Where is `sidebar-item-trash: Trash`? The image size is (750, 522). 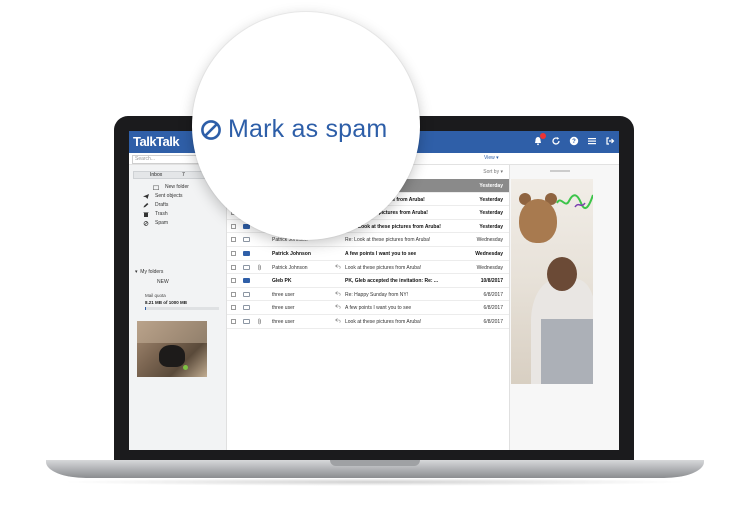 sidebar-item-trash: Trash is located at coordinates (155, 214).